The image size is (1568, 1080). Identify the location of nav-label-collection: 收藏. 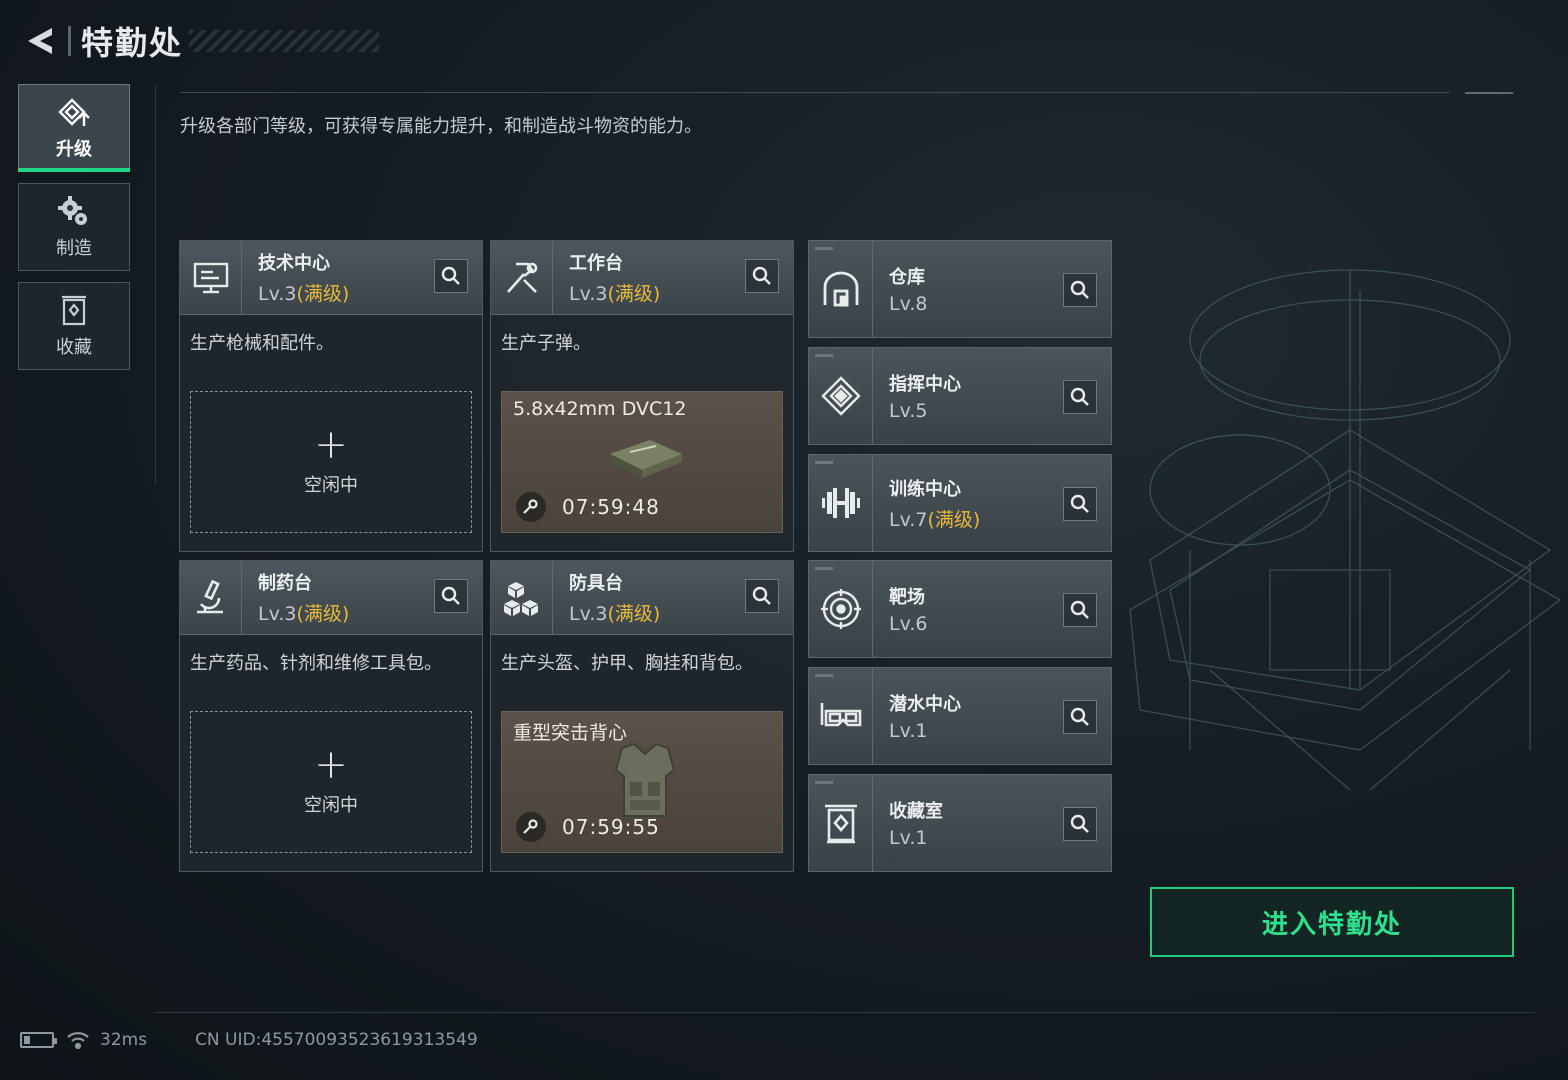
(74, 347).